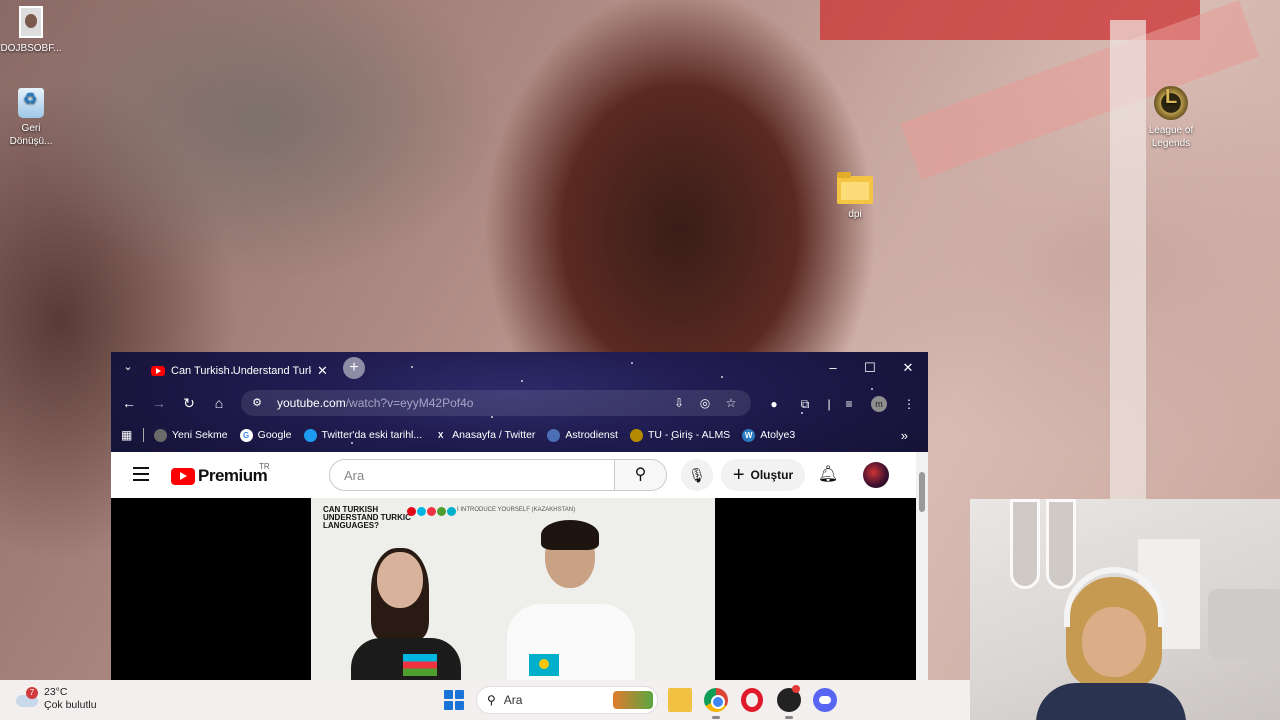 Image resolution: width=1280 pixels, height=720 pixels. Describe the element at coordinates (870, 368) in the screenshot. I see `maximize-button: ☐` at that location.